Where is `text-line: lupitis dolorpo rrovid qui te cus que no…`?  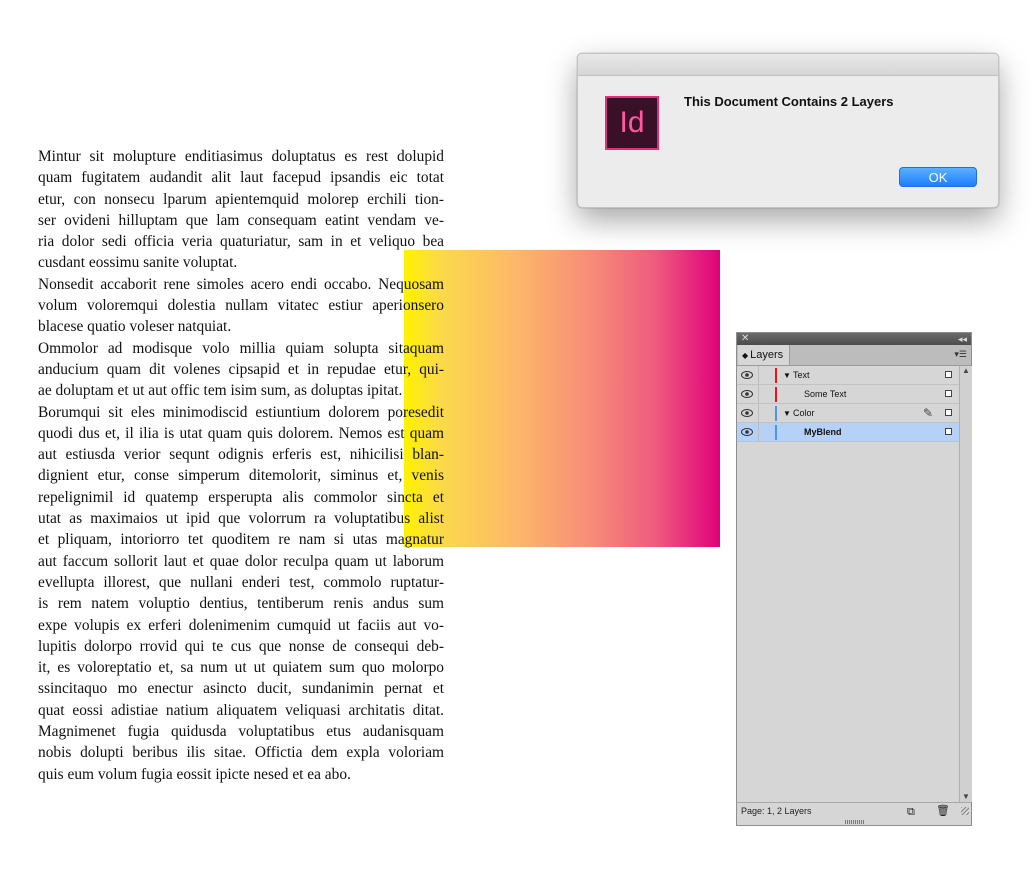 text-line: lupitis dolorpo rrovid qui te cus que no… is located at coordinates (241, 646).